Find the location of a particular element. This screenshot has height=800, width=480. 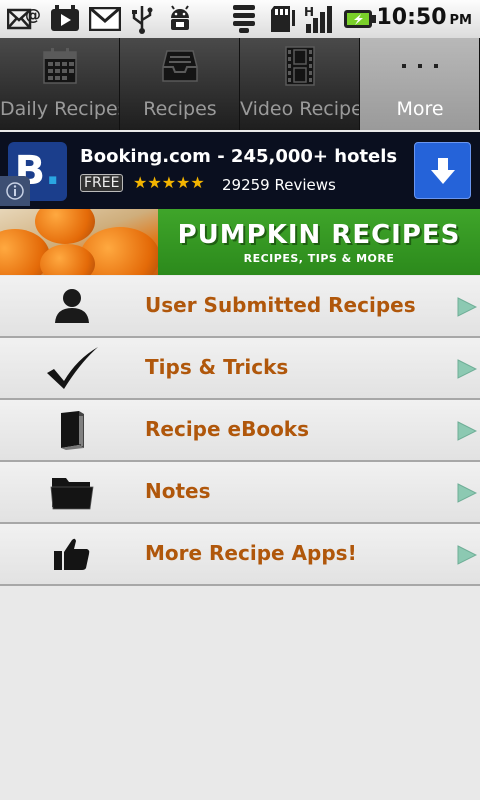

tab-more: More is located at coordinates (420, 84).